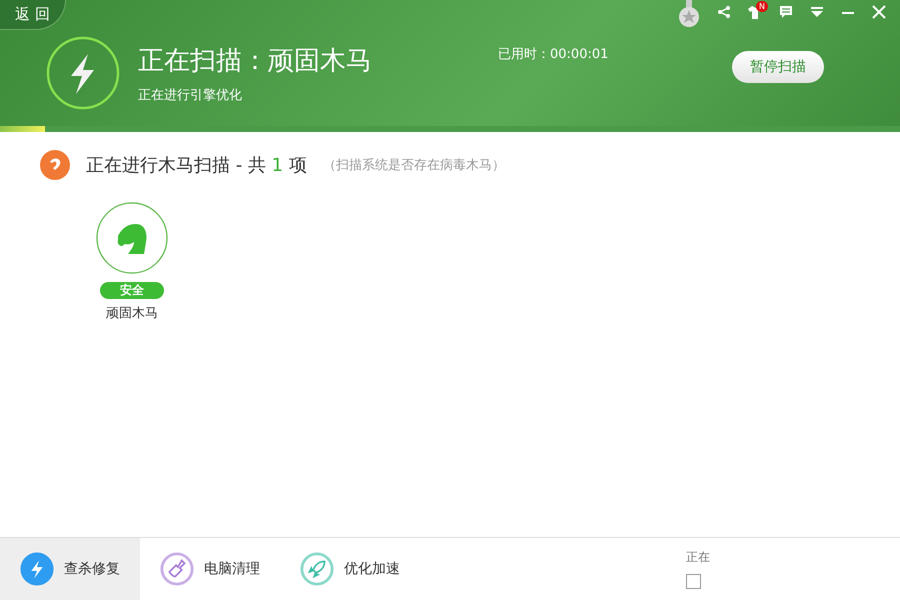  I want to click on nav-tab: 优化加速, so click(350, 569).